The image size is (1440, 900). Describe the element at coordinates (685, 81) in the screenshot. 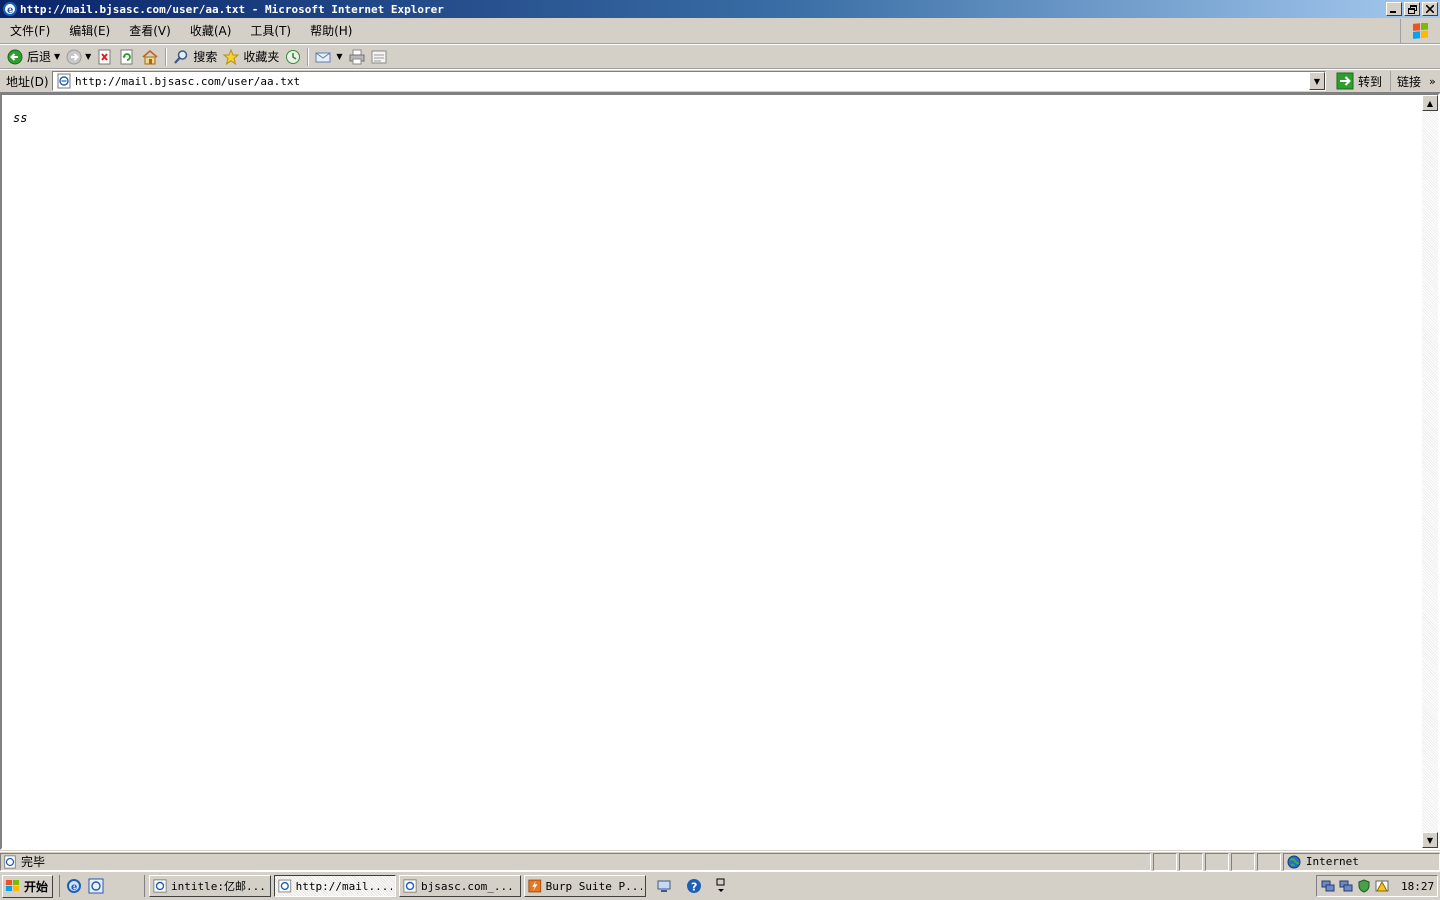

I see `address-input` at that location.